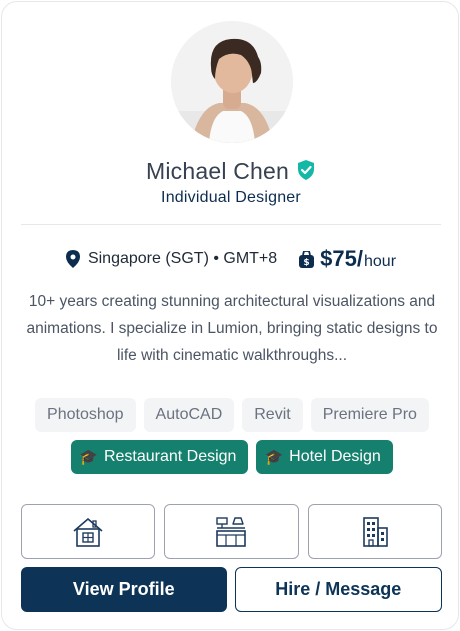  I want to click on specialization-tag-restaurant: 🎓 Restaurant Design, so click(160, 457).